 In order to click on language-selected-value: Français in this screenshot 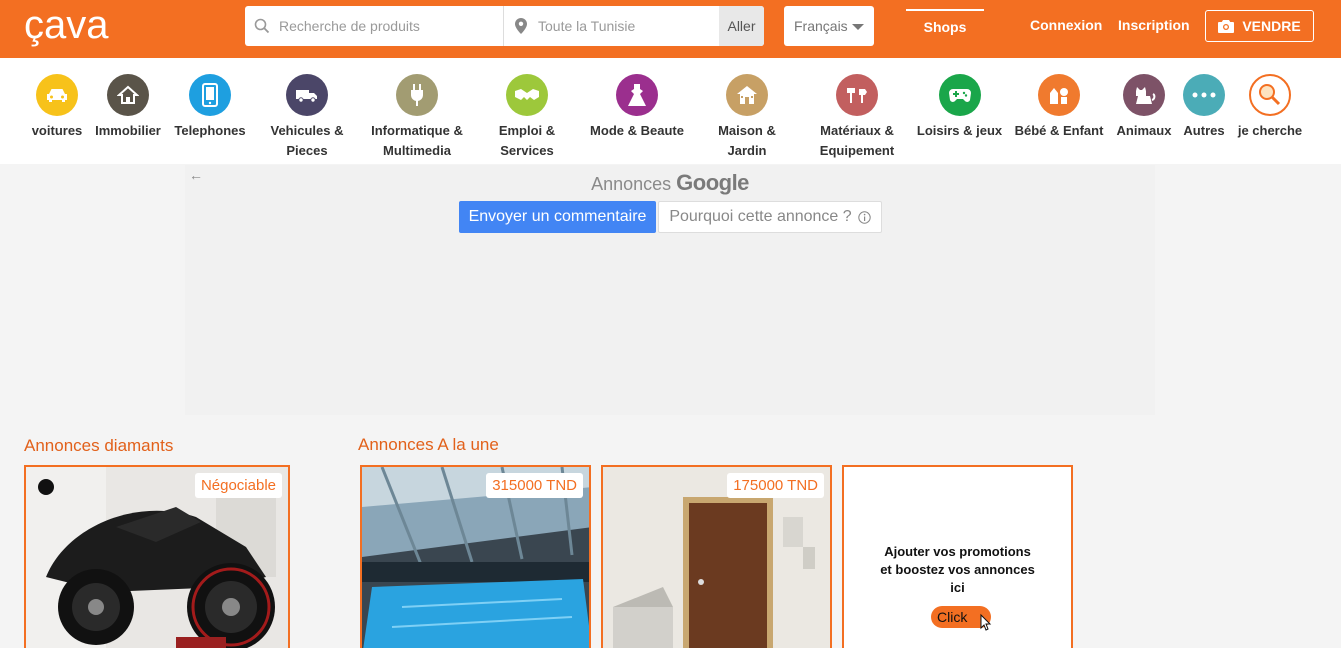, I will do `click(821, 26)`.